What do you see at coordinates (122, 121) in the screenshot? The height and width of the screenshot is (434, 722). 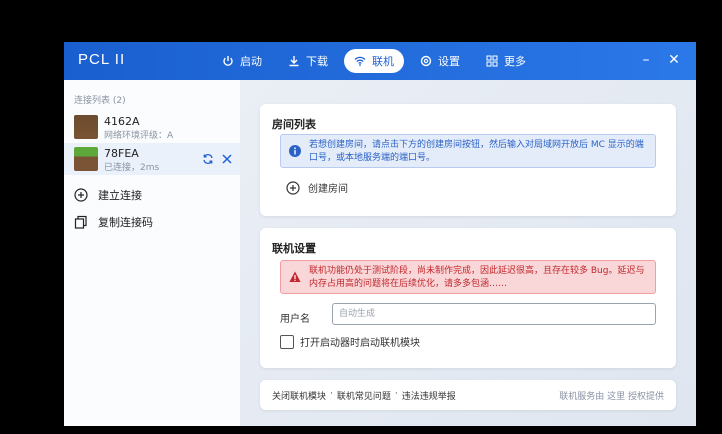 I see `connection-name: 4162A` at bounding box center [122, 121].